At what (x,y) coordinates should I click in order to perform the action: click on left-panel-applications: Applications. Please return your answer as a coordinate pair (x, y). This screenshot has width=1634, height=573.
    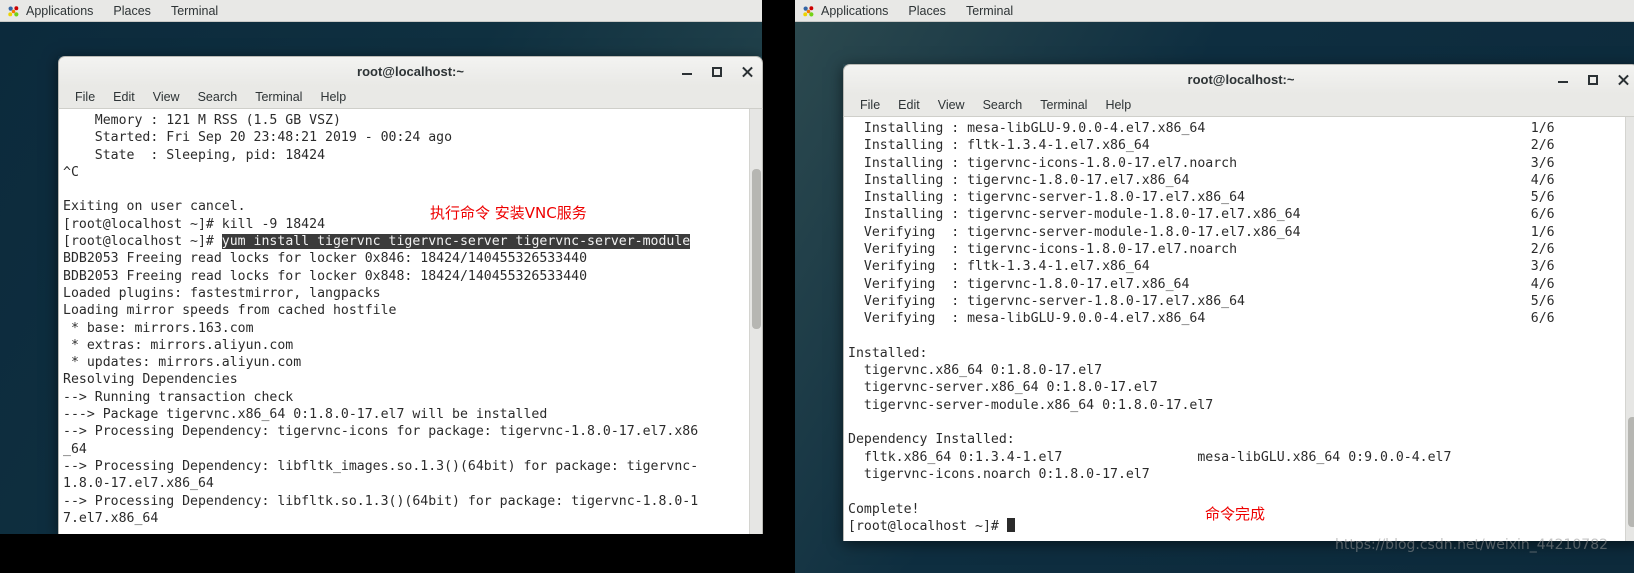
    Looking at the image, I should click on (51, 11).